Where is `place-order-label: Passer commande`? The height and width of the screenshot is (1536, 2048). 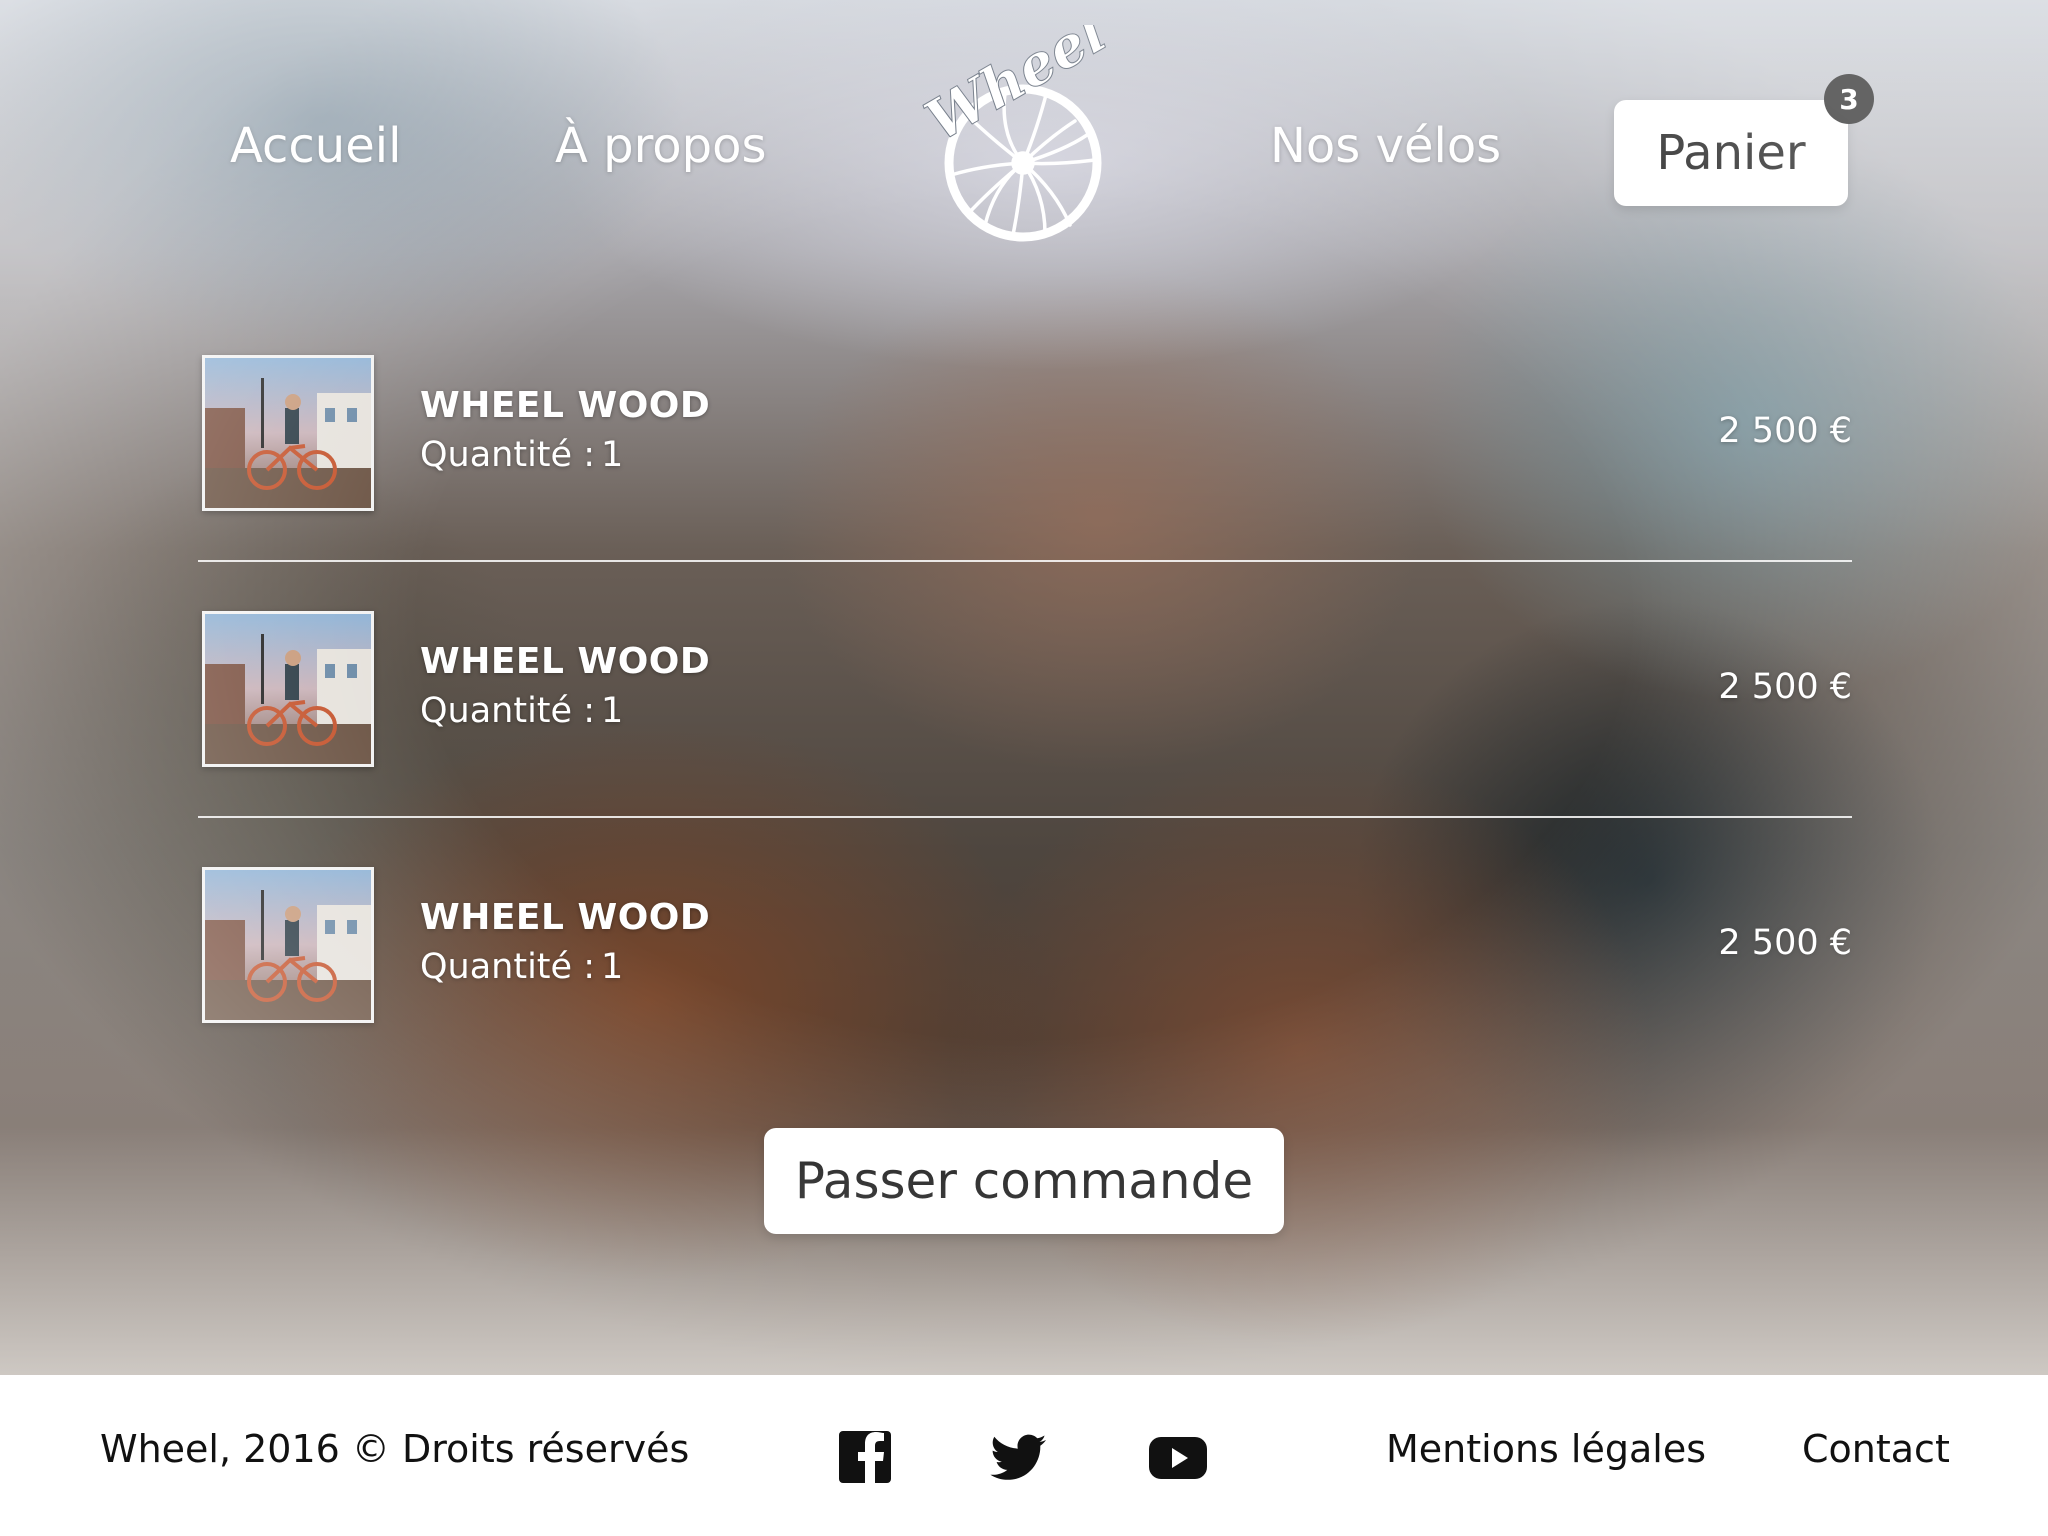 place-order-label: Passer commande is located at coordinates (1024, 1181).